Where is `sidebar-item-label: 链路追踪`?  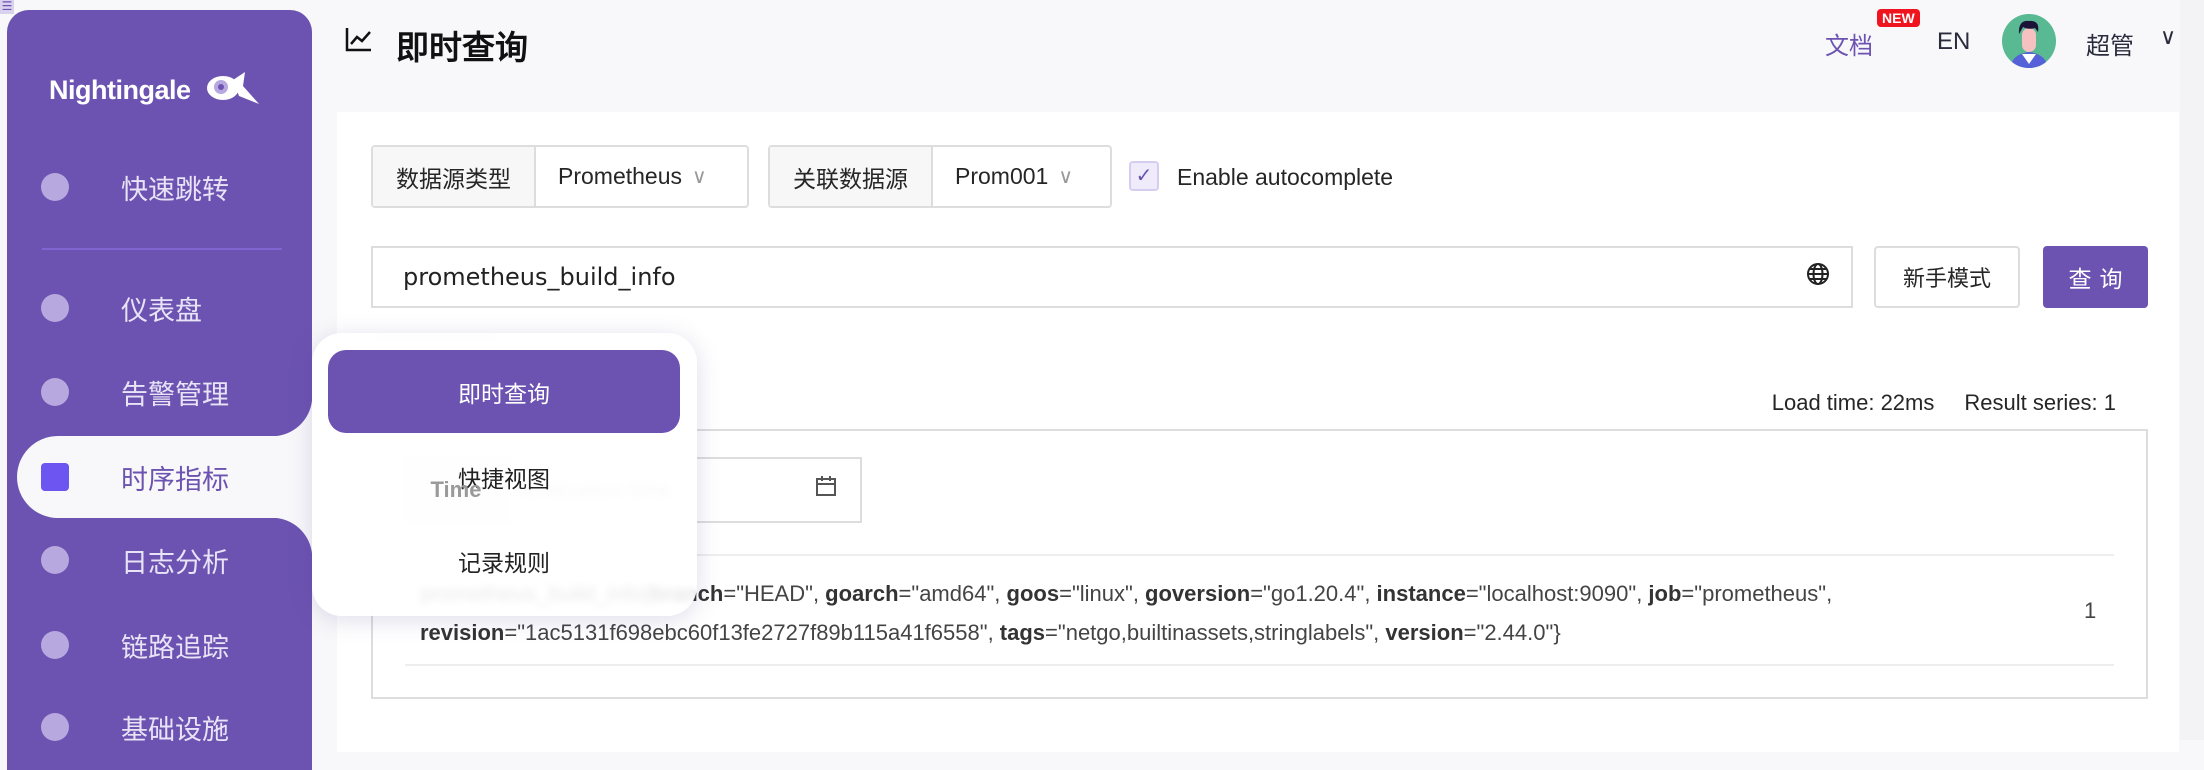 sidebar-item-label: 链路追踪 is located at coordinates (175, 647).